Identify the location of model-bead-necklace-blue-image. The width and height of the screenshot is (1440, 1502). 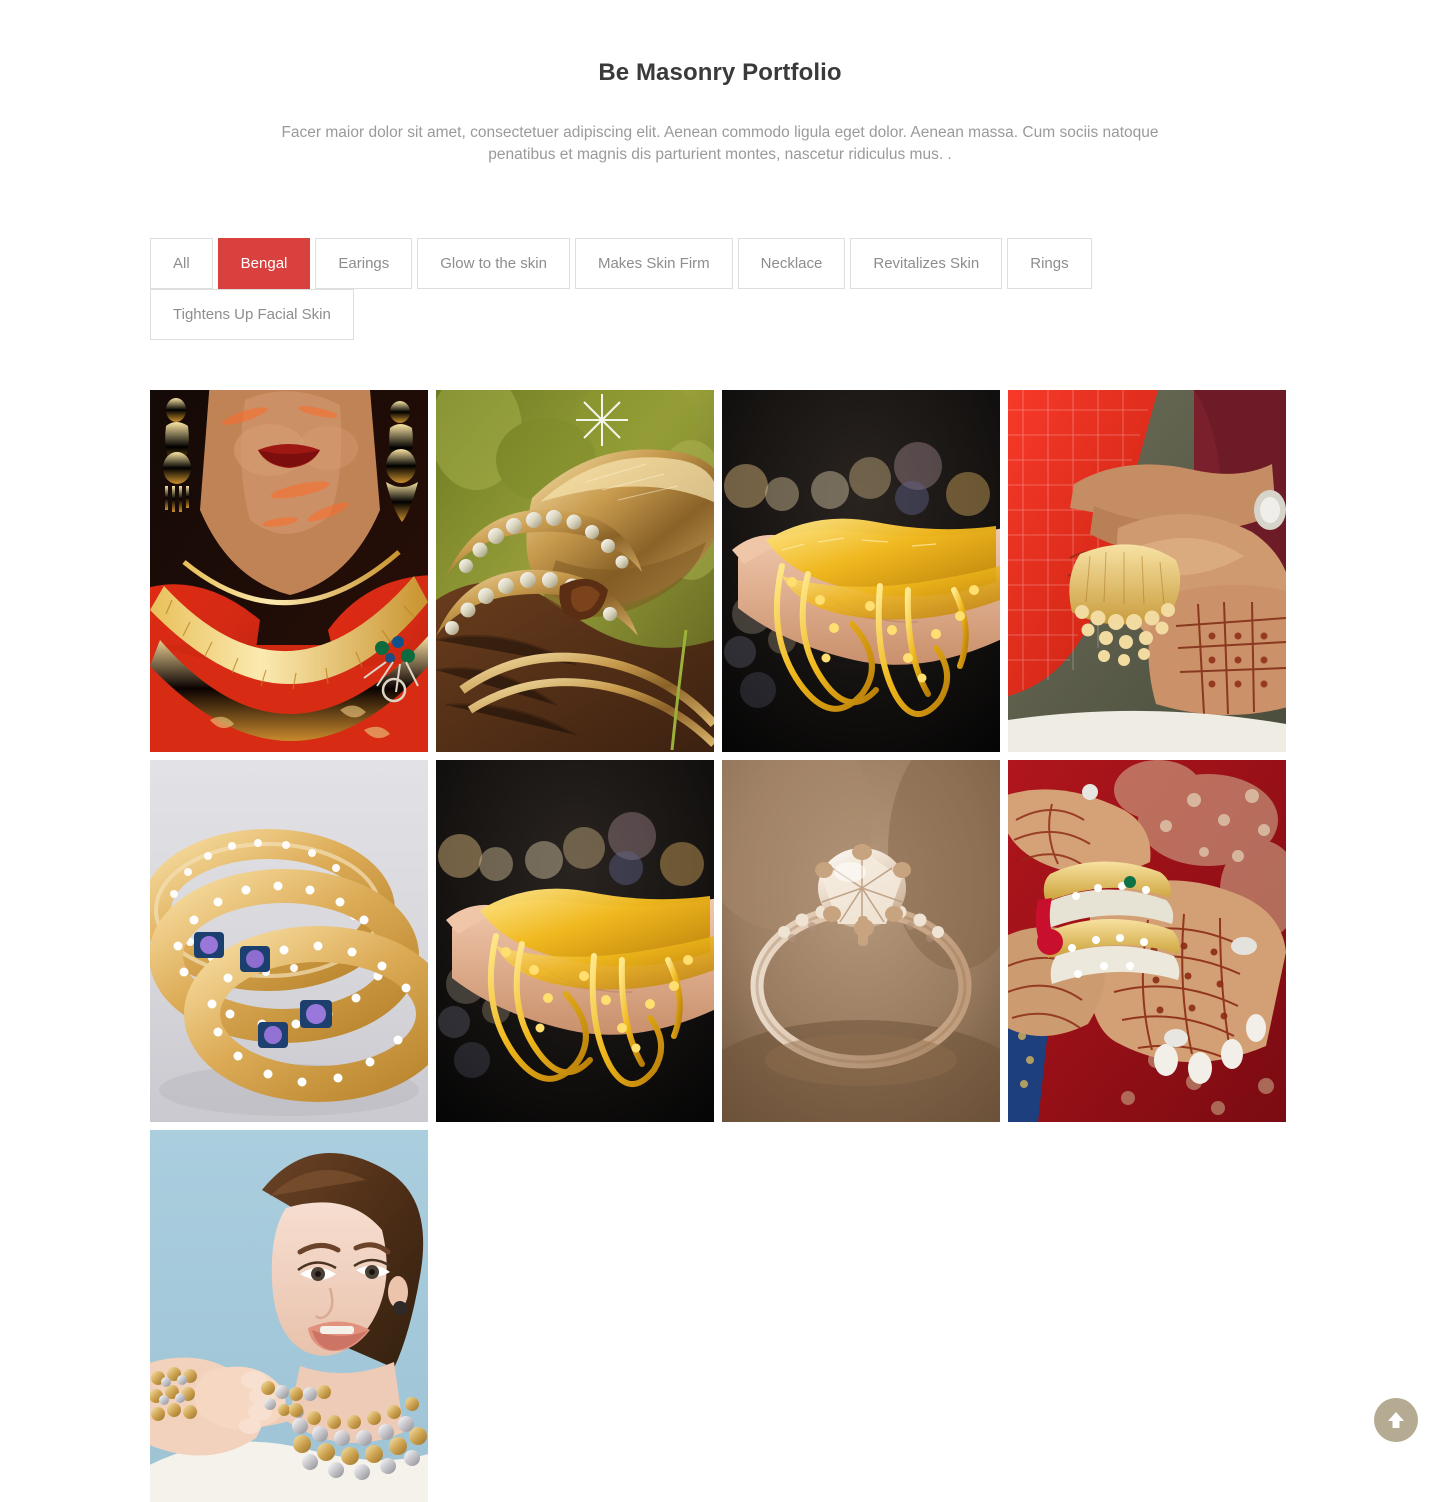
(289, 1316).